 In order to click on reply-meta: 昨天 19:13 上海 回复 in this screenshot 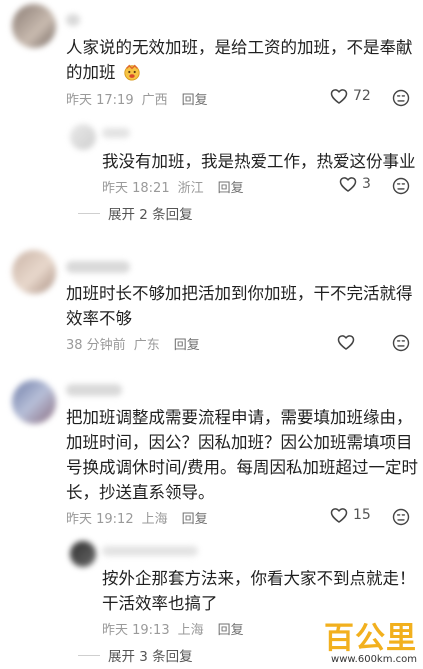, I will do `click(173, 628)`.